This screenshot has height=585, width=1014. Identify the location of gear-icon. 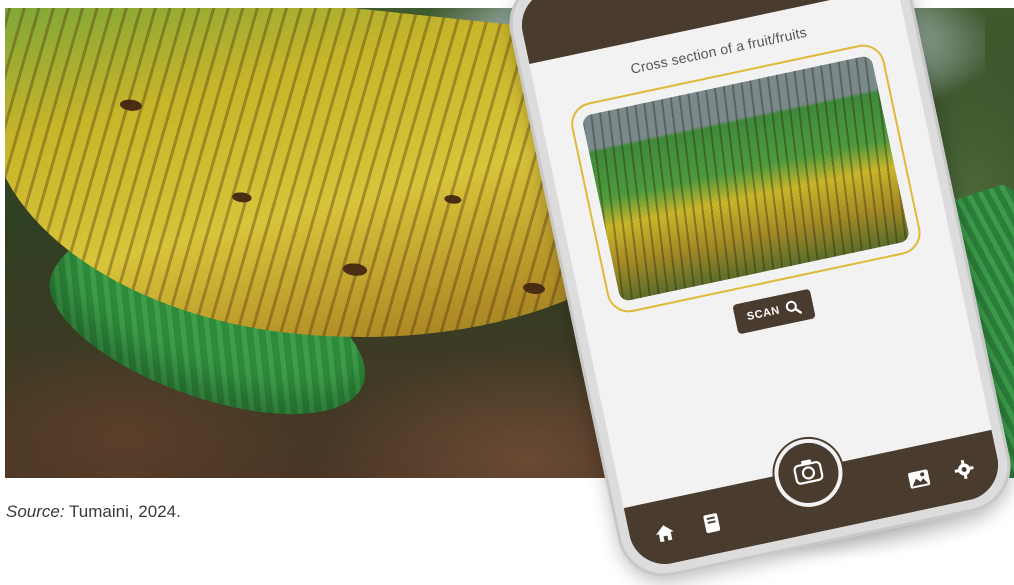
(964, 469).